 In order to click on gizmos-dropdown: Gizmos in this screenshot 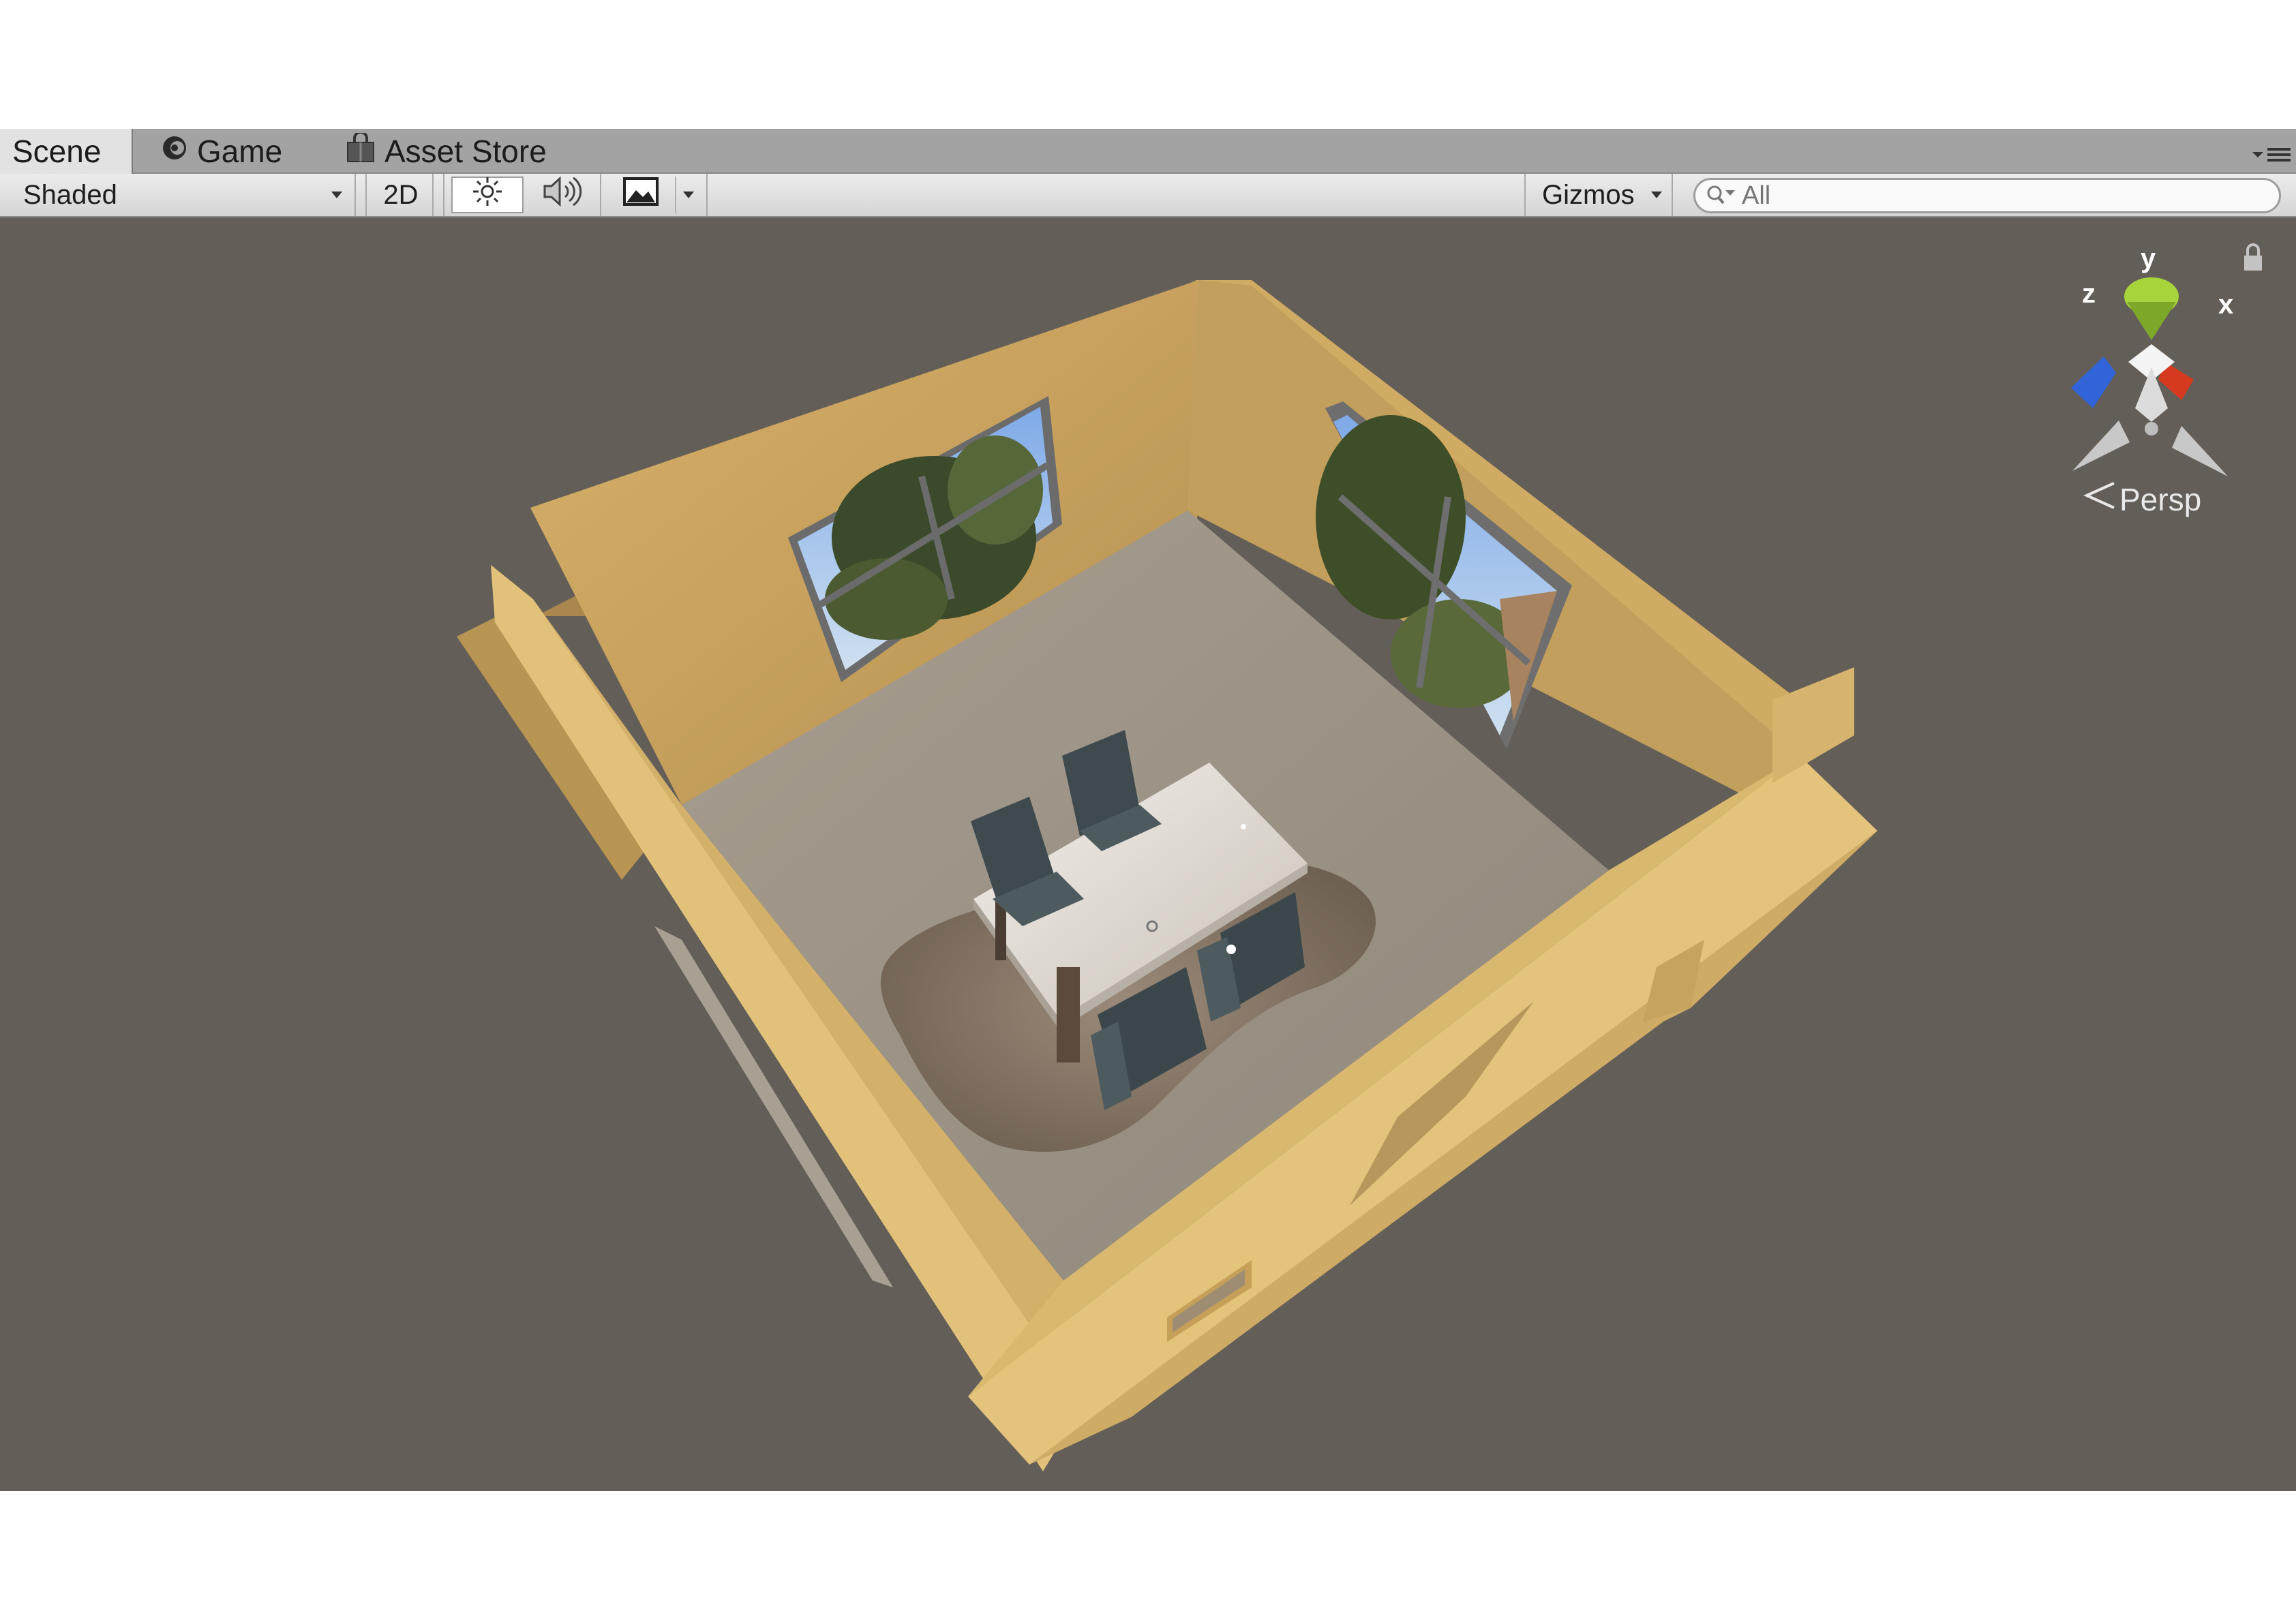, I will do `click(1599, 195)`.